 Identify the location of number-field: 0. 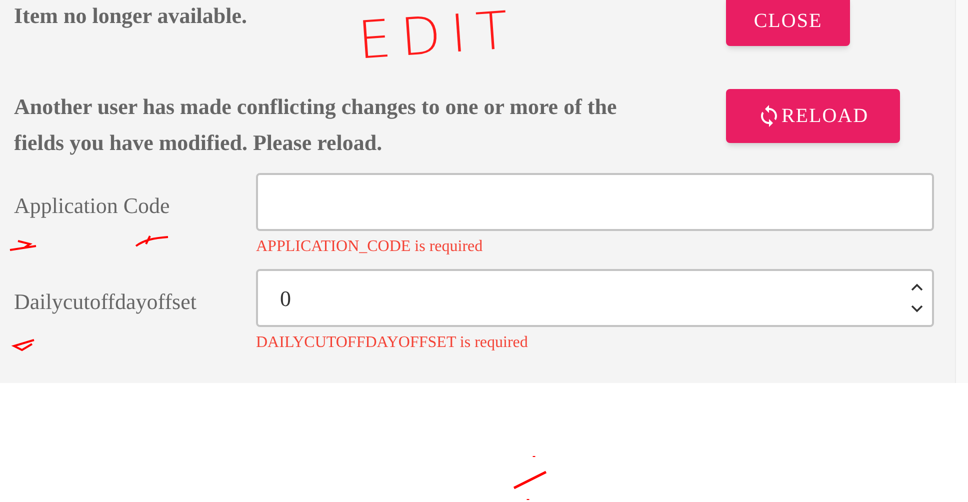
(595, 298).